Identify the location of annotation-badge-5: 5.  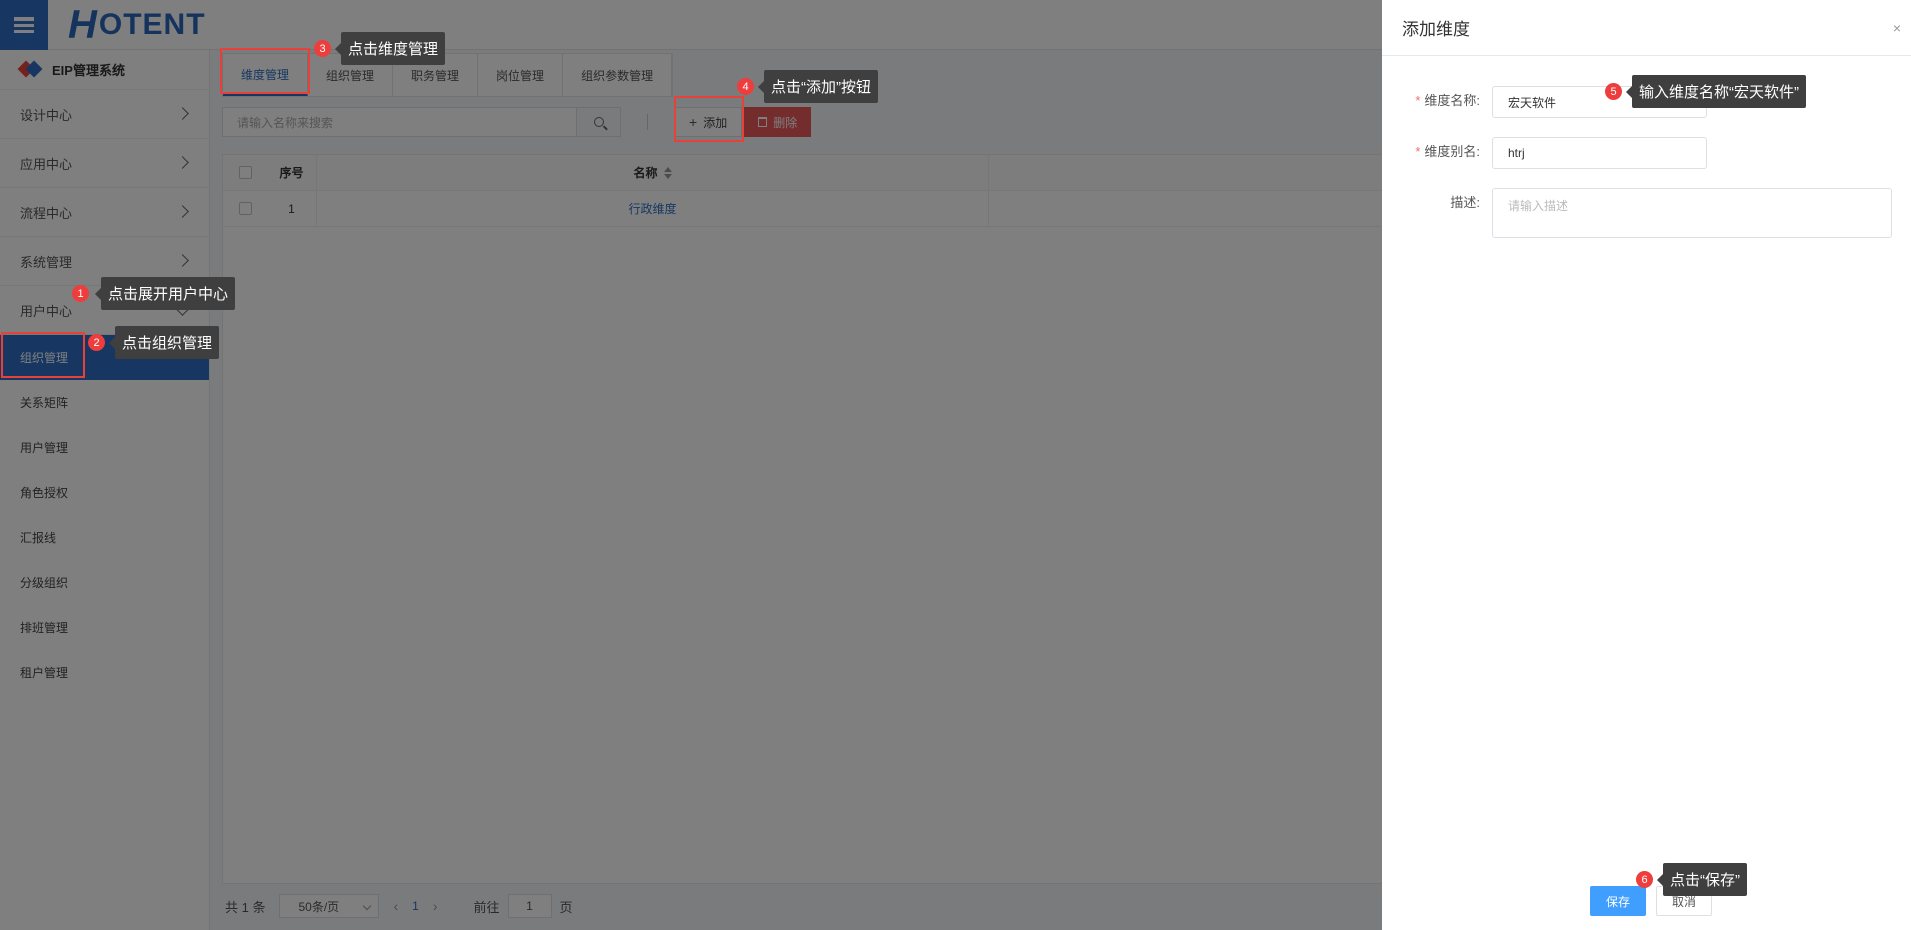
(1613, 91).